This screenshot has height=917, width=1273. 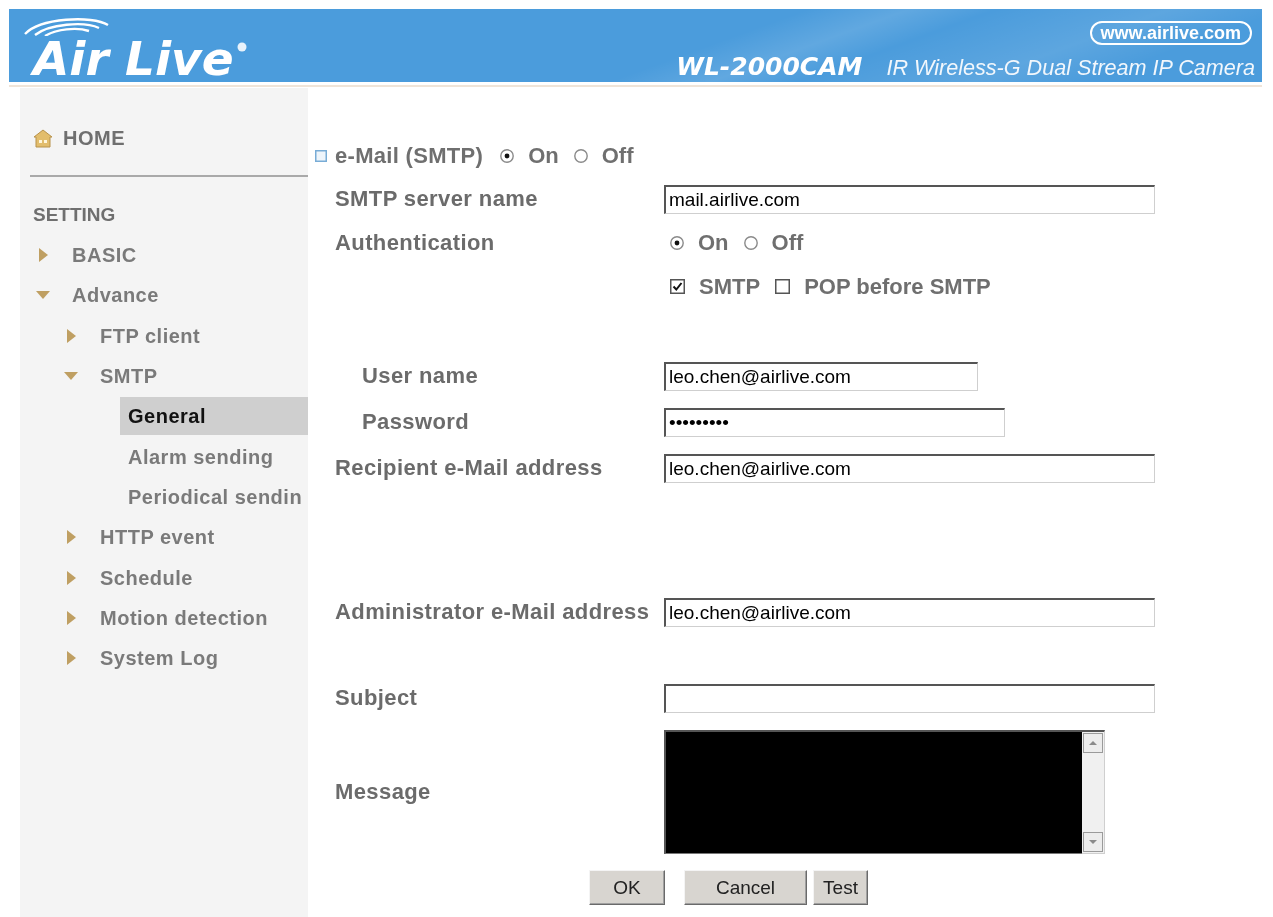 What do you see at coordinates (437, 199) in the screenshot?
I see `field-label: SMTP server name` at bounding box center [437, 199].